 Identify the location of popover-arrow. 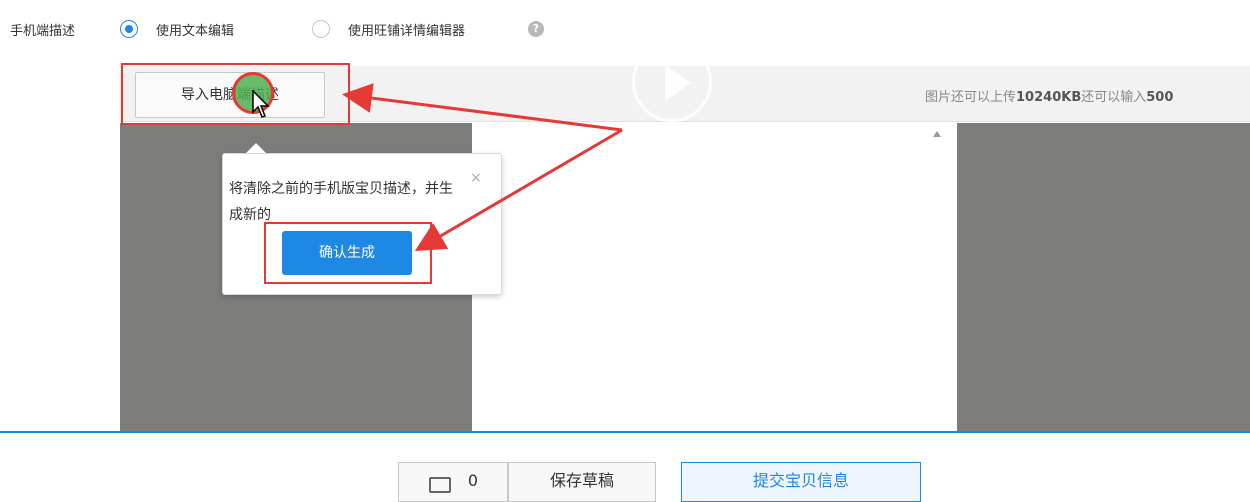
(256, 148).